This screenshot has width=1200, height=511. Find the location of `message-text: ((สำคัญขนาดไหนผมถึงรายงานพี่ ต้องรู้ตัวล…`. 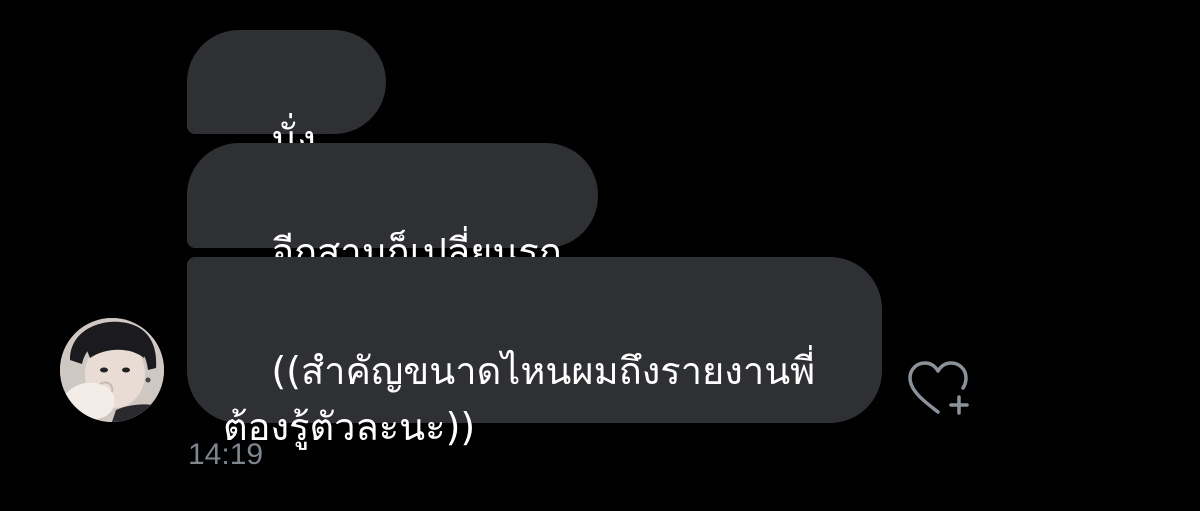

message-text: ((สำคัญขนาดไหนผมถึงรายงานพี่ ต้องรู้ตัวล… is located at coordinates (519, 399).